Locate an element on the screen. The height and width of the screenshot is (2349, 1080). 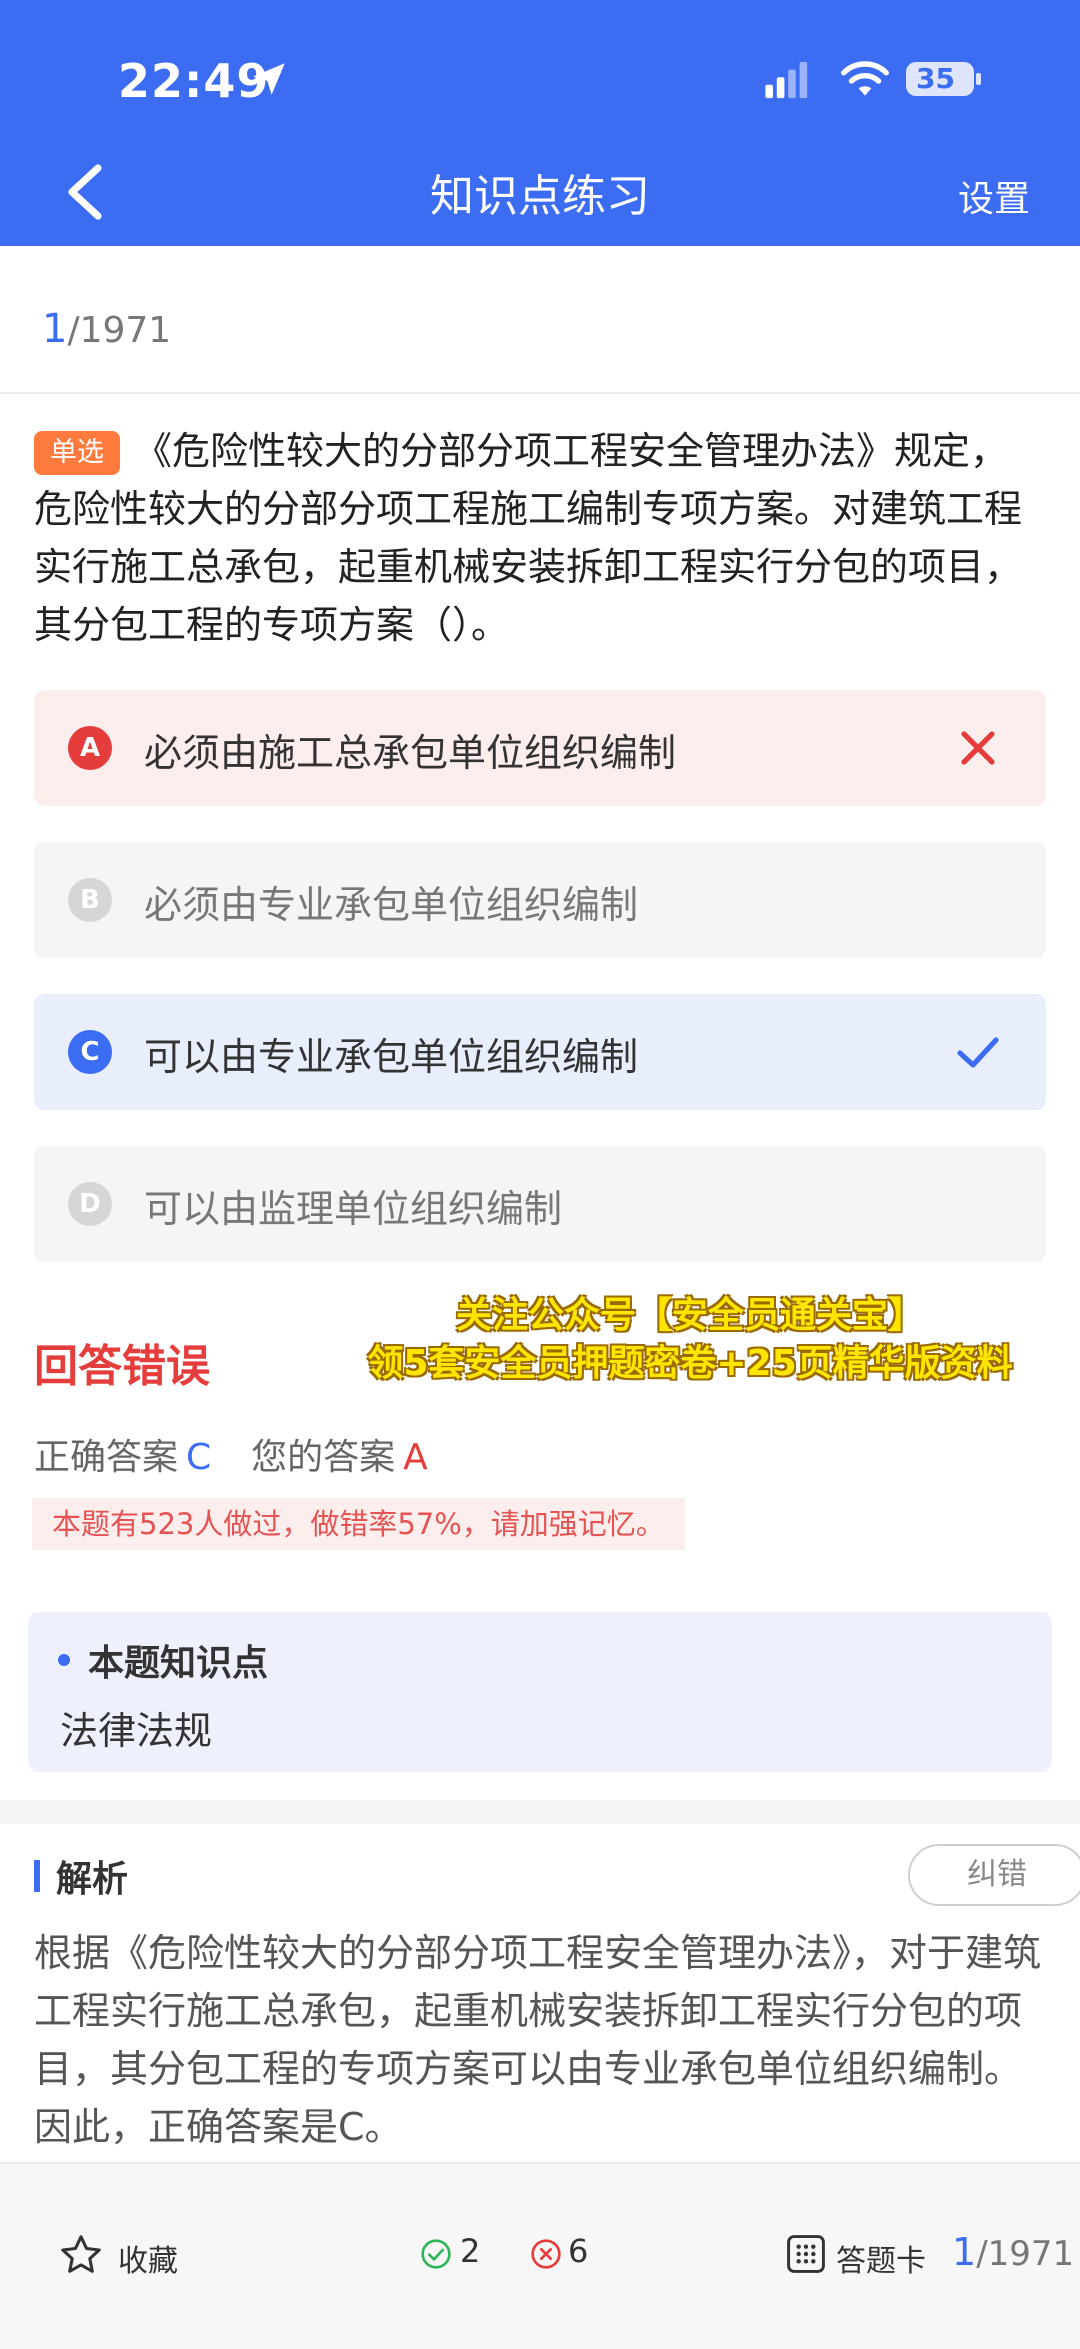
option-text-a: 必须由施工总承包单位组织编制 is located at coordinates (410, 753).